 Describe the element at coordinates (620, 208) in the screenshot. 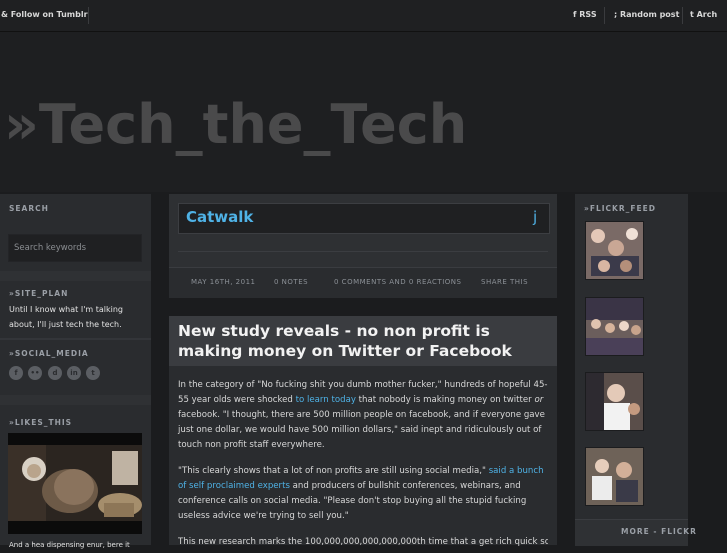

I see `flickr-heading: »FLICKR_FEED` at that location.